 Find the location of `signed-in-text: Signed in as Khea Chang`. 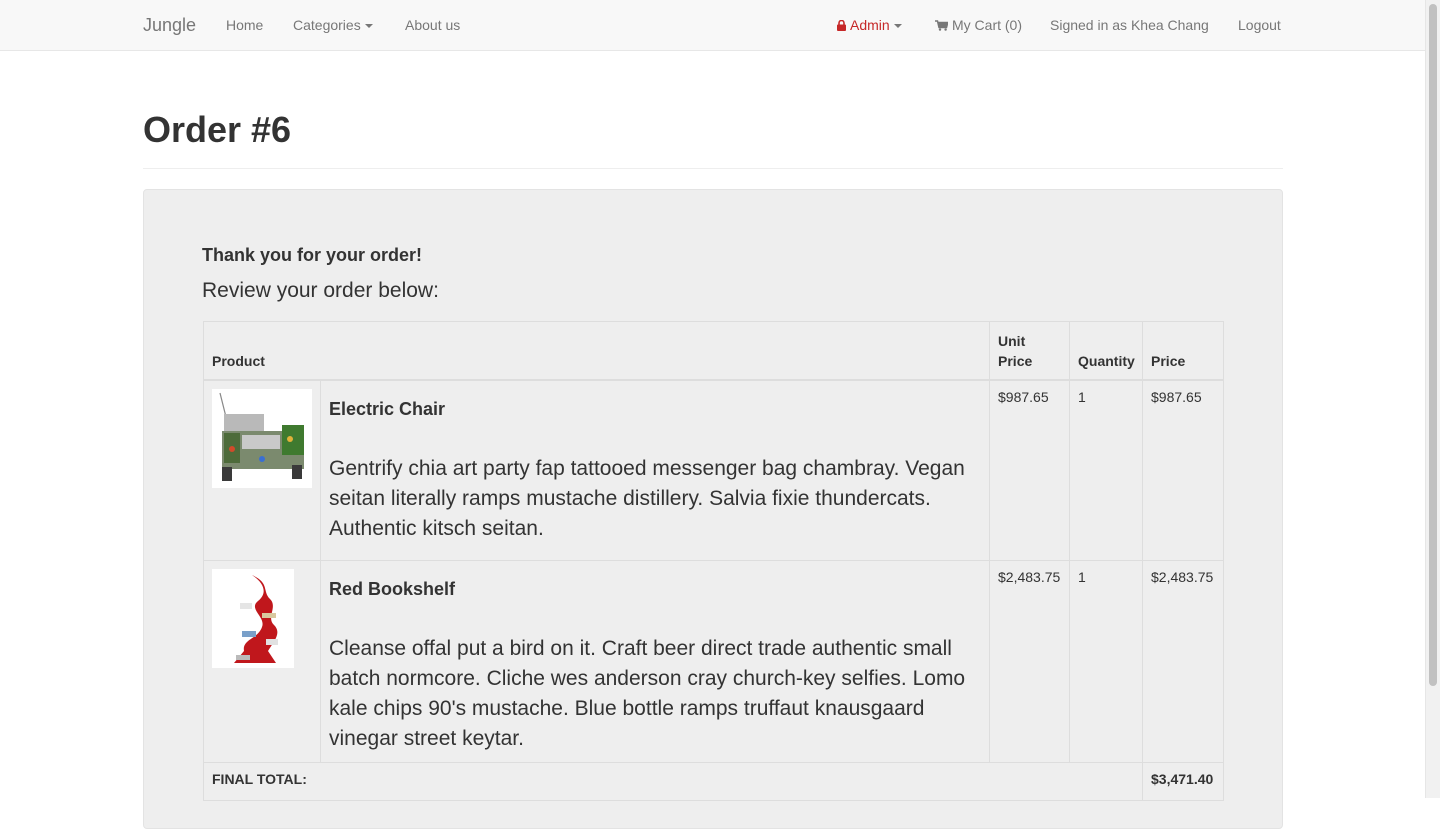

signed-in-text: Signed in as Khea Chang is located at coordinates (1129, 25).